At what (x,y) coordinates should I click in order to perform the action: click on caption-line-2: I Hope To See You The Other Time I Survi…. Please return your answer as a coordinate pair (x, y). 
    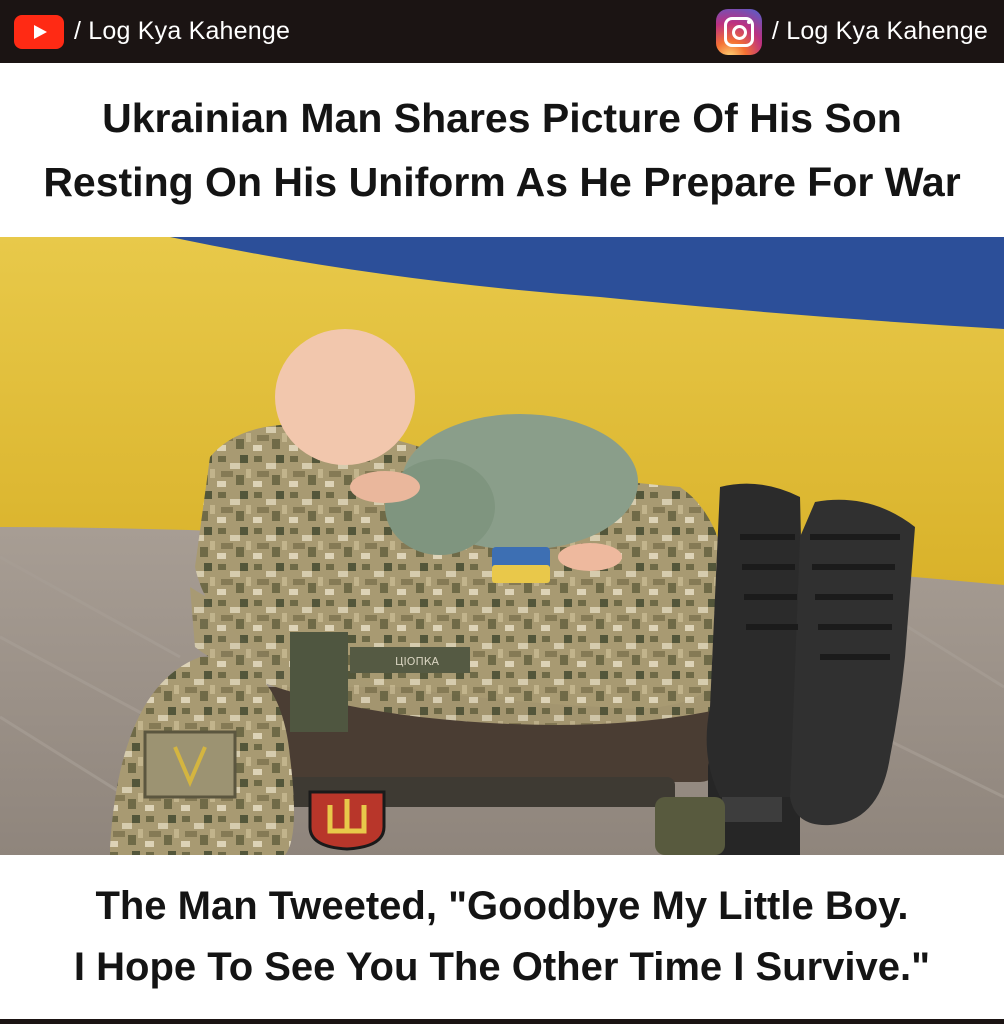
    Looking at the image, I should click on (502, 967).